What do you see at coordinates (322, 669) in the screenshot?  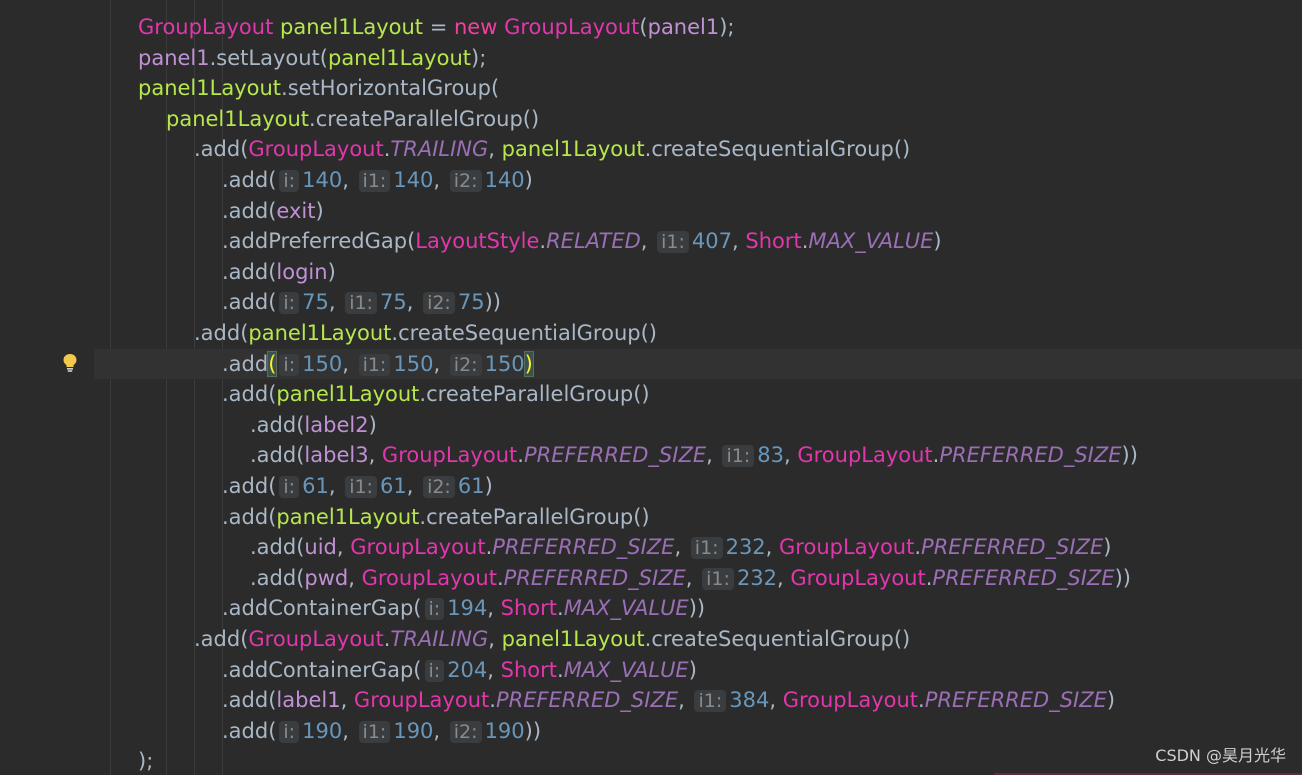 I see `code-token: .addContainerGap(` at bounding box center [322, 669].